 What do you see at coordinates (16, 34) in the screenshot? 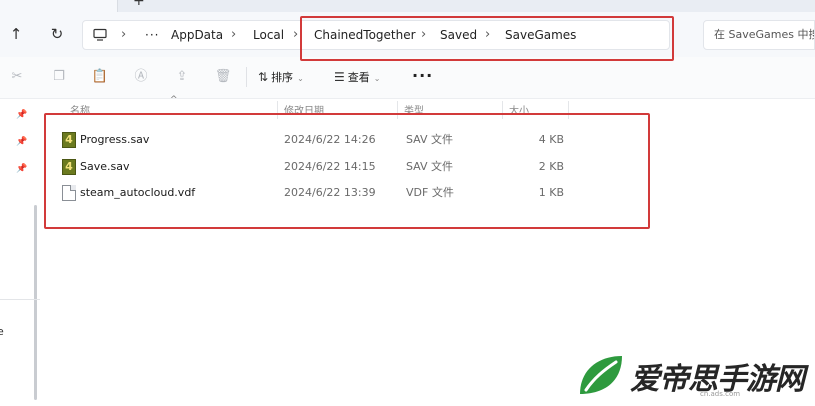
I see `up-arrow-icon: ↑` at bounding box center [16, 34].